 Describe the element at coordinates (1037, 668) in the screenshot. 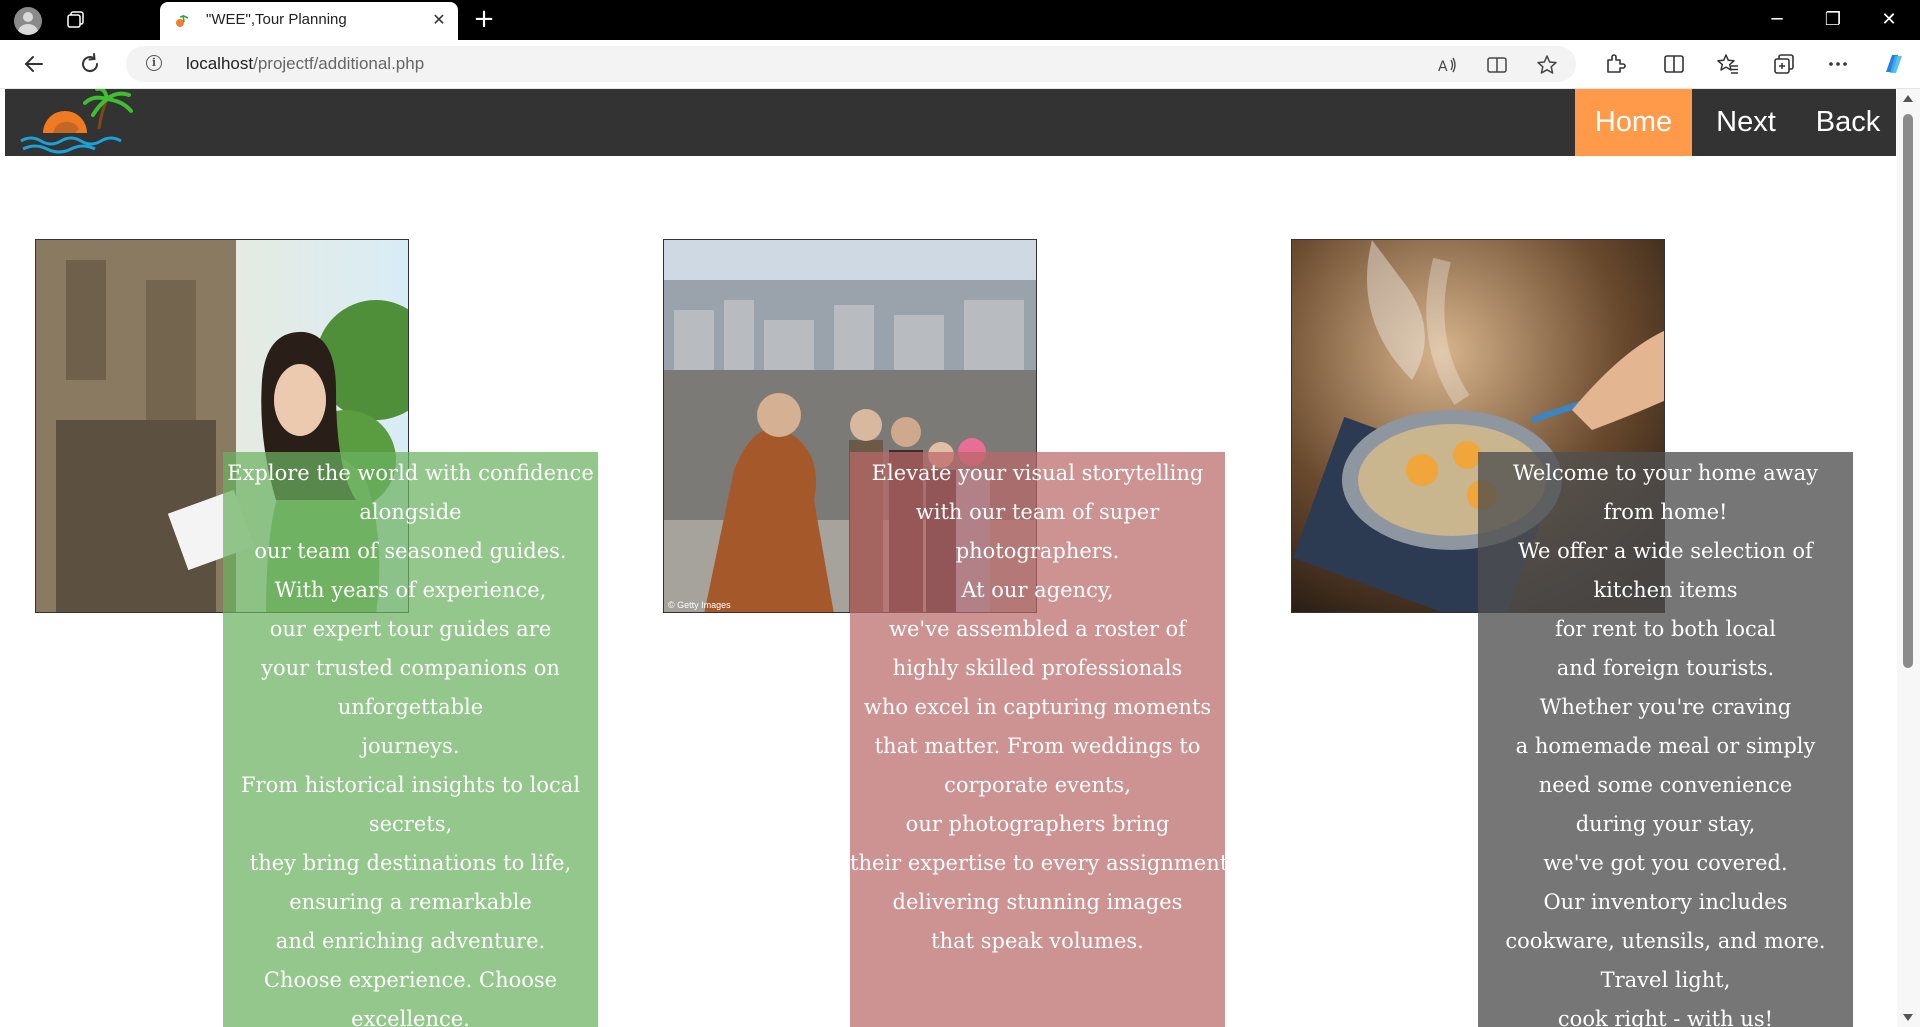

I see `card-line: highly skilled professionals` at that location.